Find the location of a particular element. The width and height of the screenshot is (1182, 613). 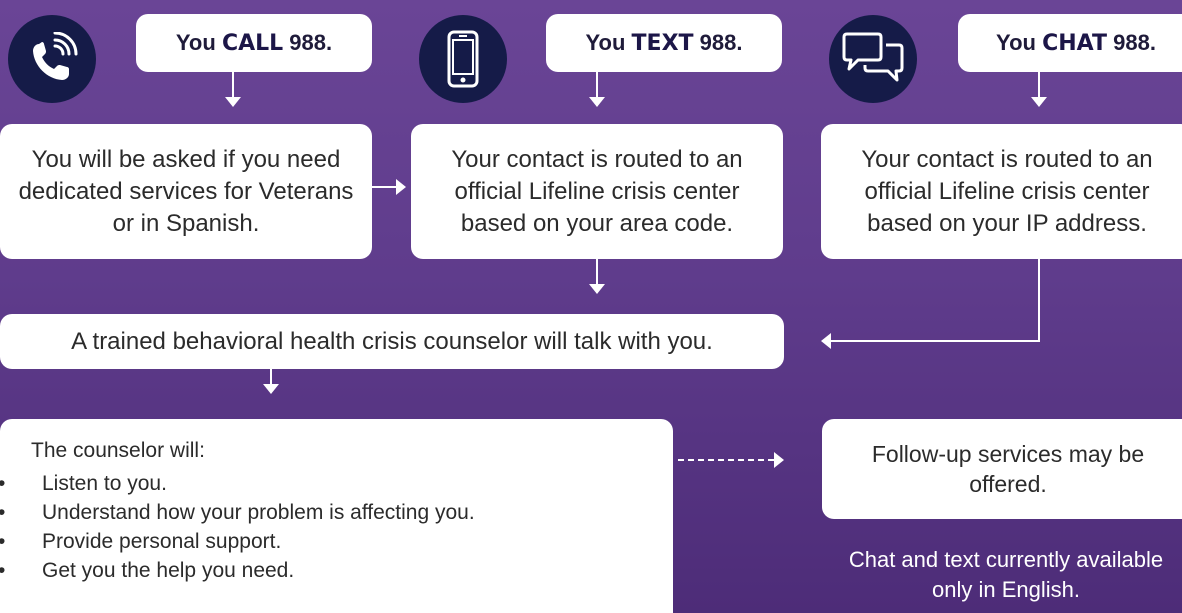

call-down-arrowhead is located at coordinates (233, 102).